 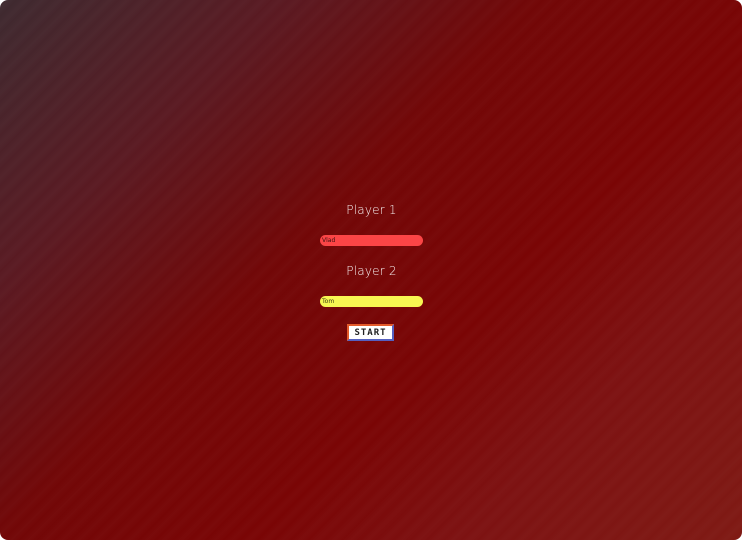 I want to click on player1-label: Player 1, so click(x=371, y=210).